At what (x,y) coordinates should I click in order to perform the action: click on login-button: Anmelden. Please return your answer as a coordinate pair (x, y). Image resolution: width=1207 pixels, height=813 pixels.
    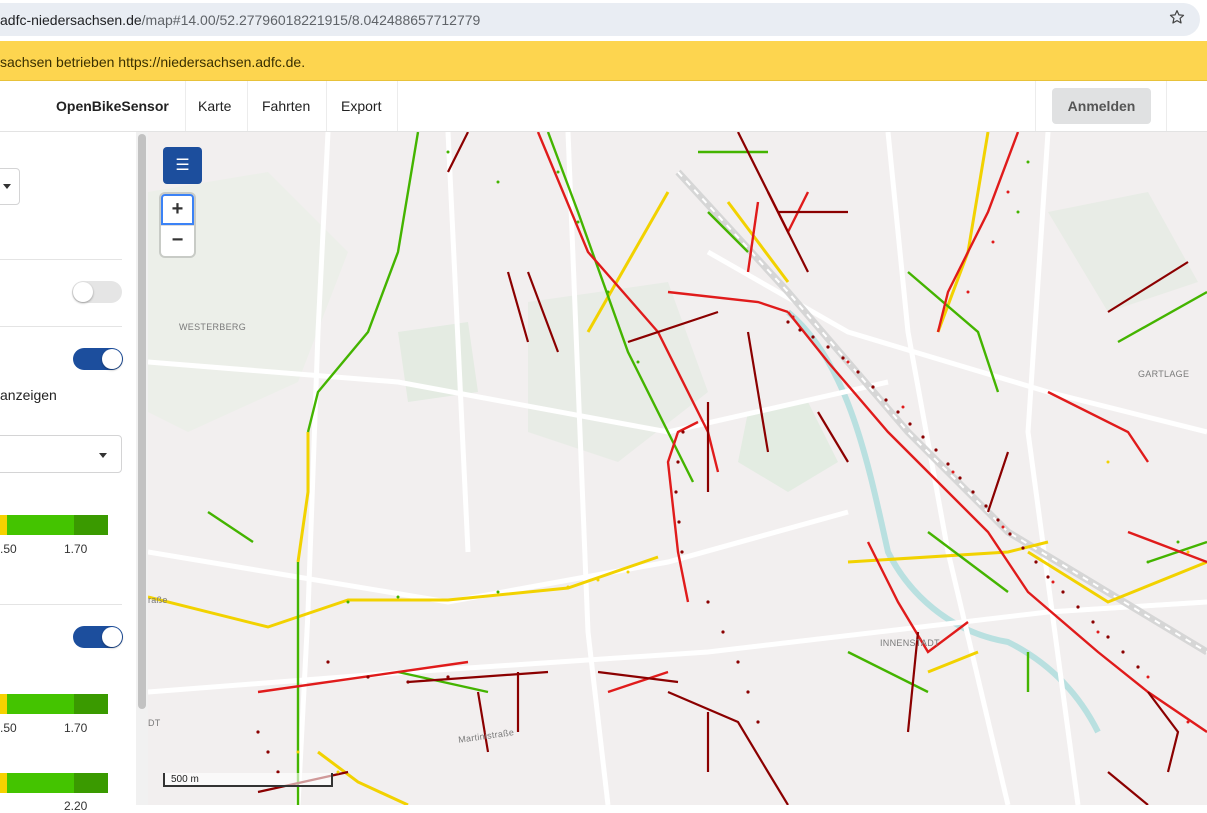
    Looking at the image, I should click on (1101, 106).